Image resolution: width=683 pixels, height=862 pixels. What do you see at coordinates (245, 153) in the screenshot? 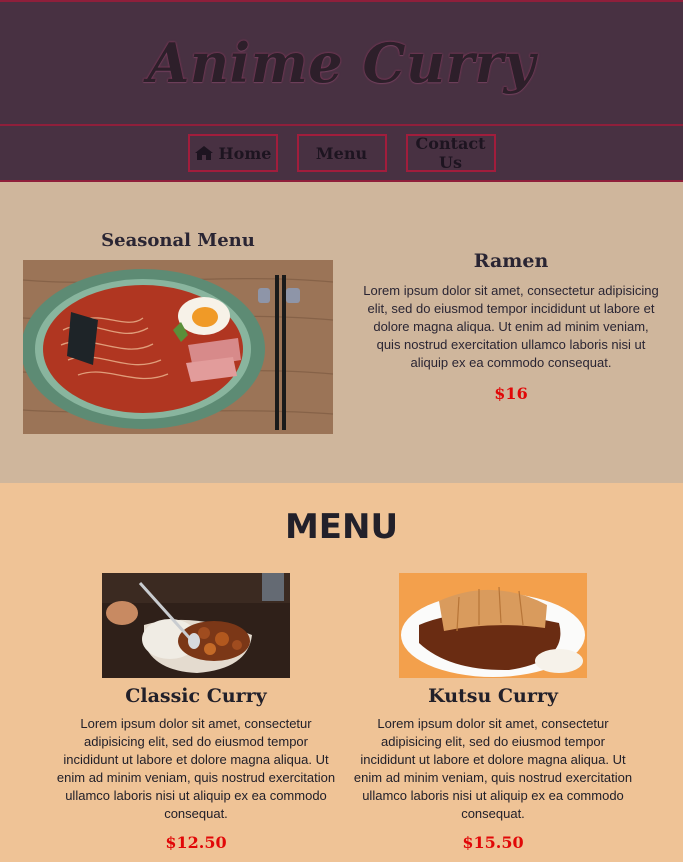
I see `nav-home-label: Home` at bounding box center [245, 153].